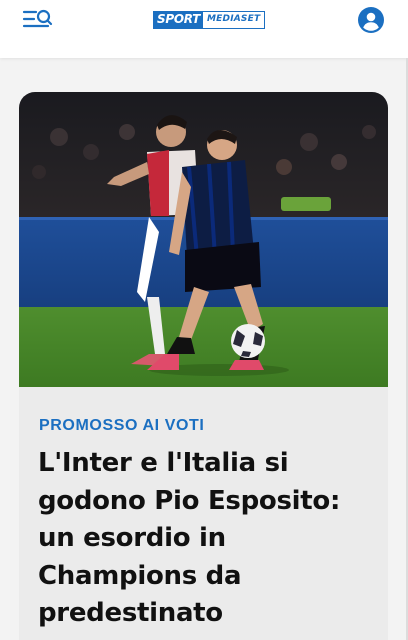 Image resolution: width=408 pixels, height=640 pixels. I want to click on logo-word-sport: SPORT, so click(179, 20).